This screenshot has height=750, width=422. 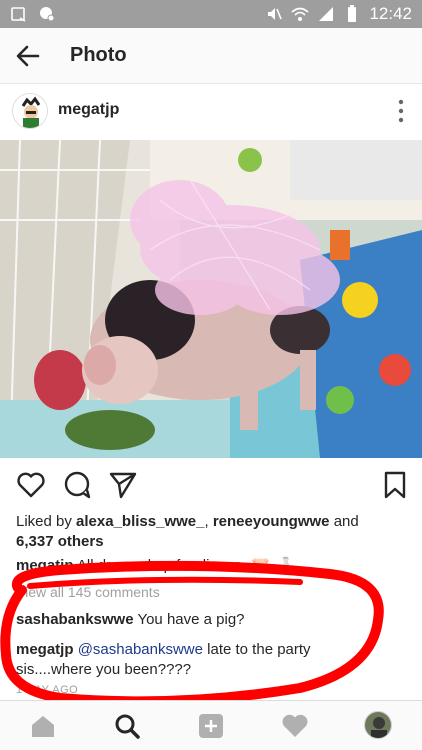 What do you see at coordinates (88, 110) in the screenshot?
I see `post-username: megatjp` at bounding box center [88, 110].